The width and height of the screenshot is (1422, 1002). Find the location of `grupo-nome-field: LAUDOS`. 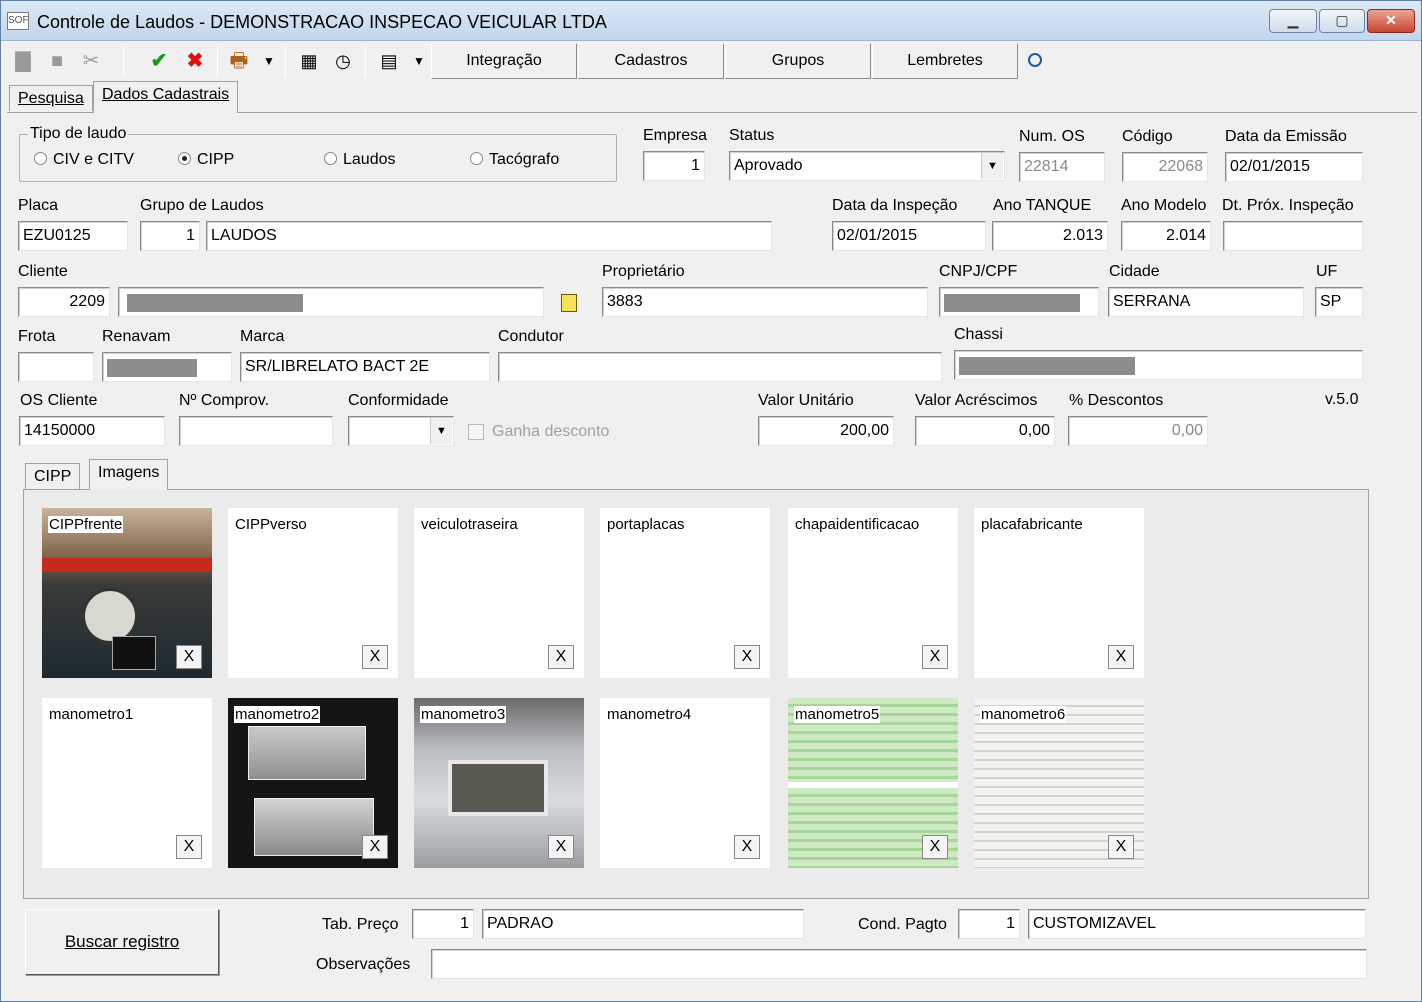

grupo-nome-field: LAUDOS is located at coordinates (489, 236).